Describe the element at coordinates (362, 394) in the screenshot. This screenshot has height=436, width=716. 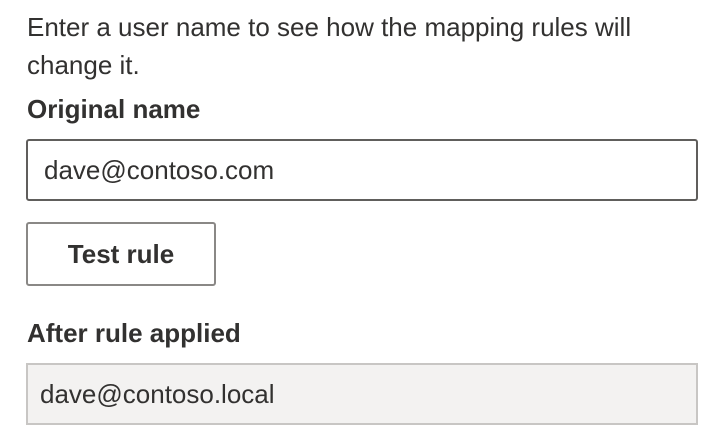
I see `after-rule-result-field: dave@contoso.local` at that location.